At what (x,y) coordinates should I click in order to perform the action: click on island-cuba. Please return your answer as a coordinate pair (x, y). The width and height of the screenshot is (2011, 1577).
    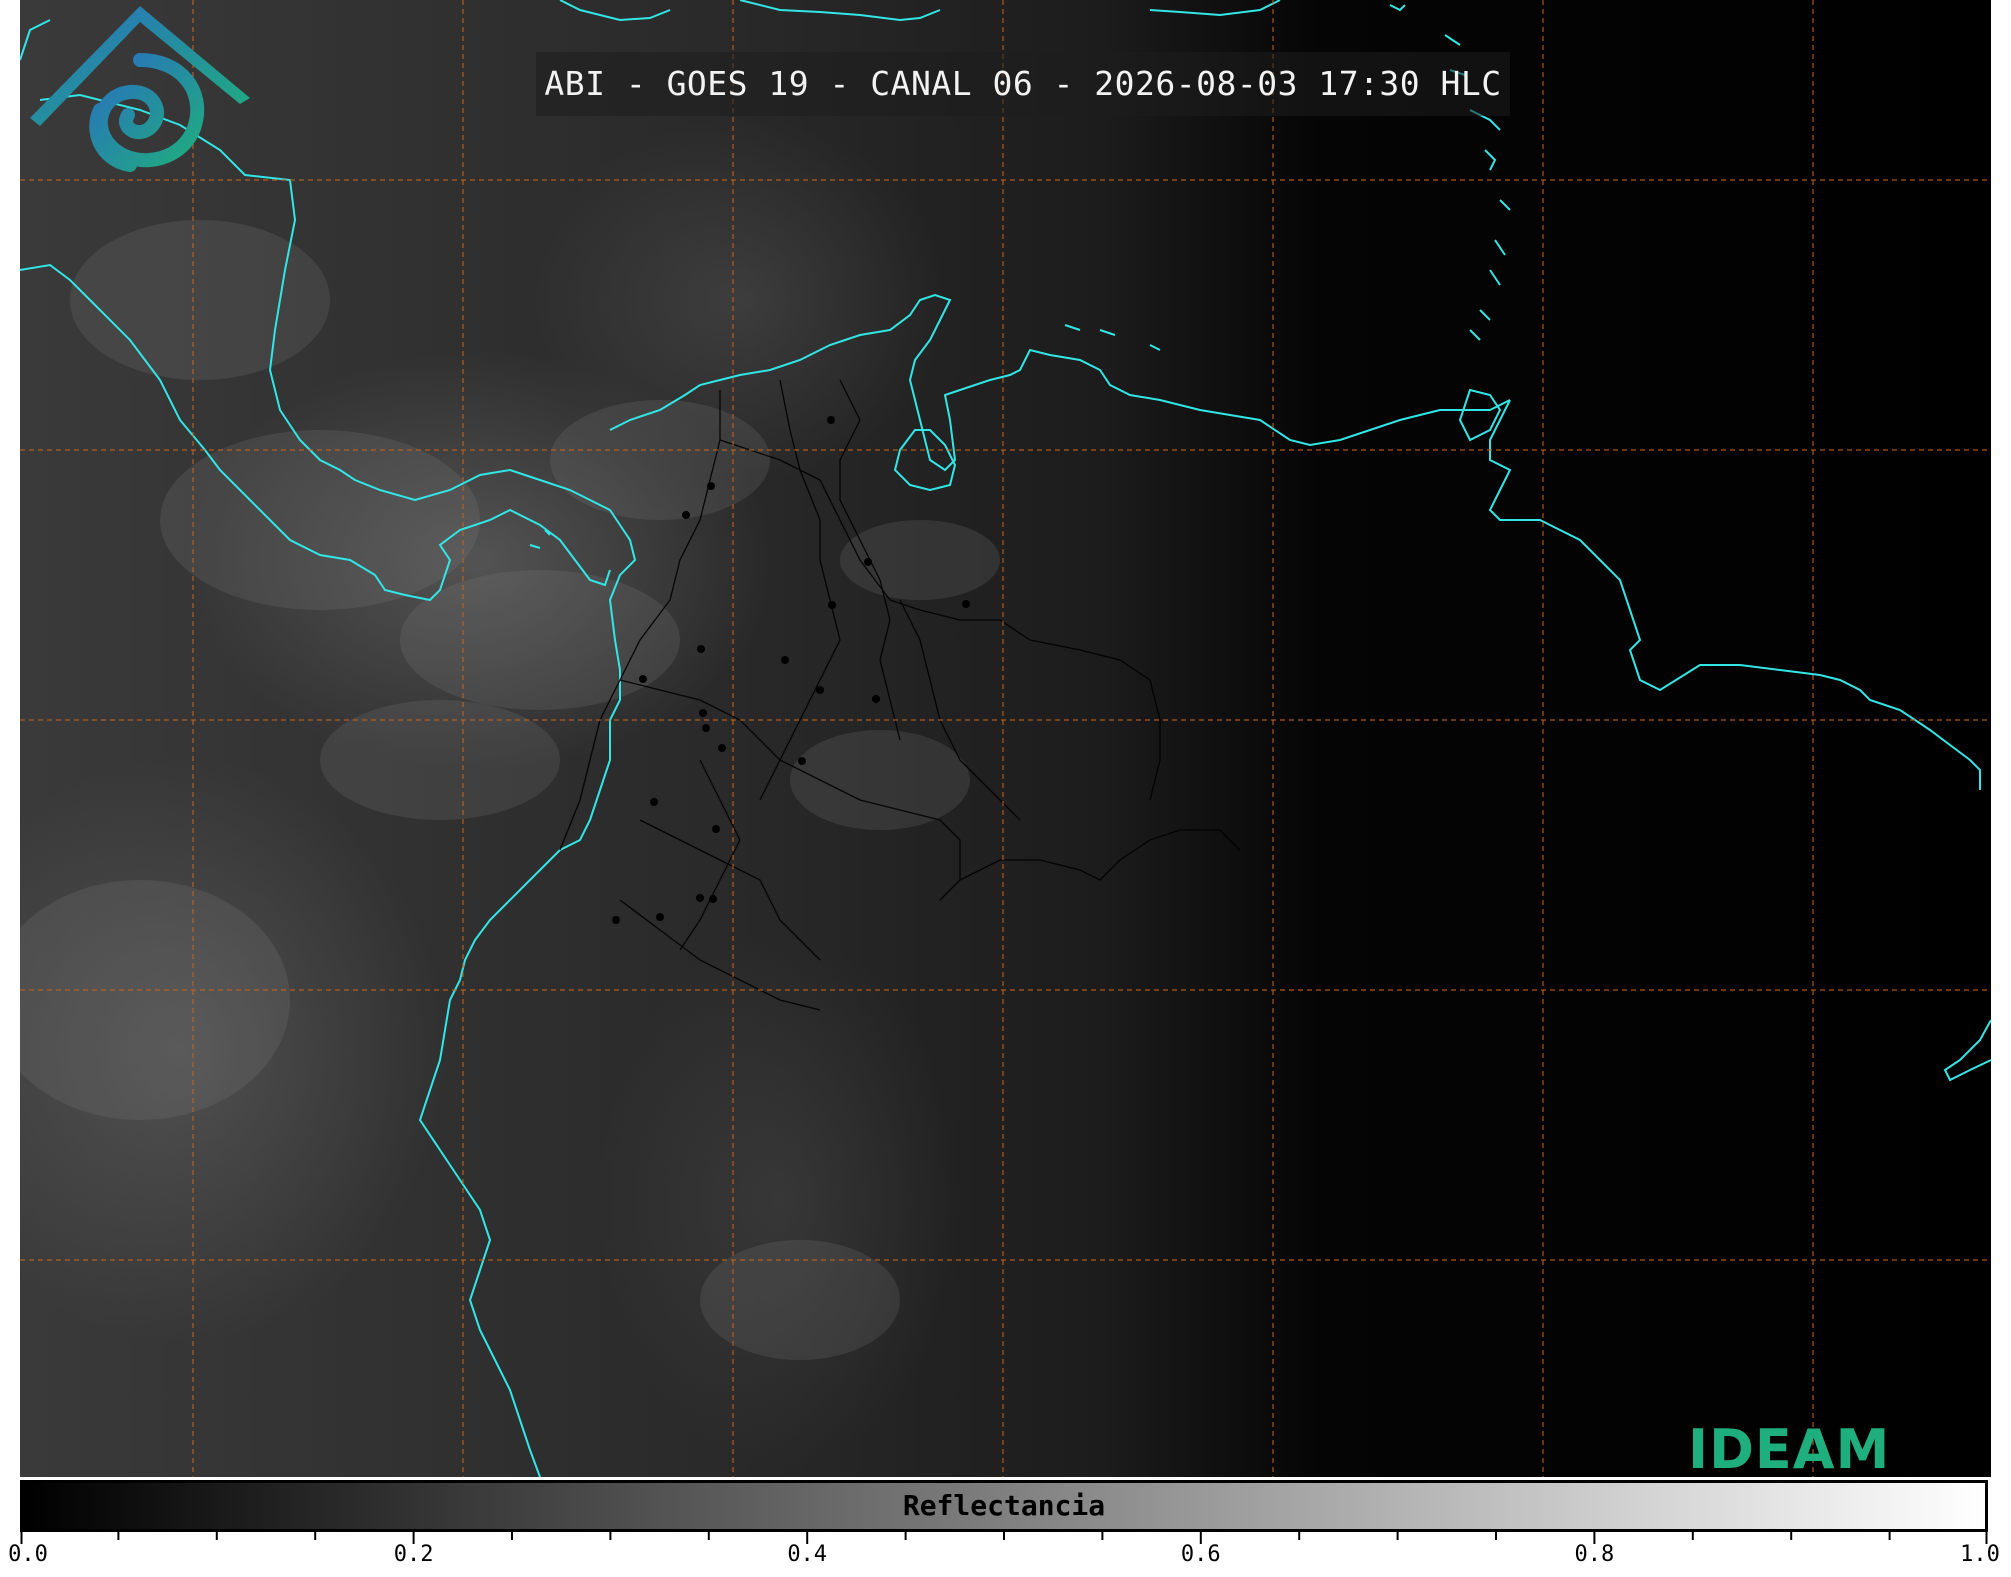
    Looking at the image, I should click on (750, 11).